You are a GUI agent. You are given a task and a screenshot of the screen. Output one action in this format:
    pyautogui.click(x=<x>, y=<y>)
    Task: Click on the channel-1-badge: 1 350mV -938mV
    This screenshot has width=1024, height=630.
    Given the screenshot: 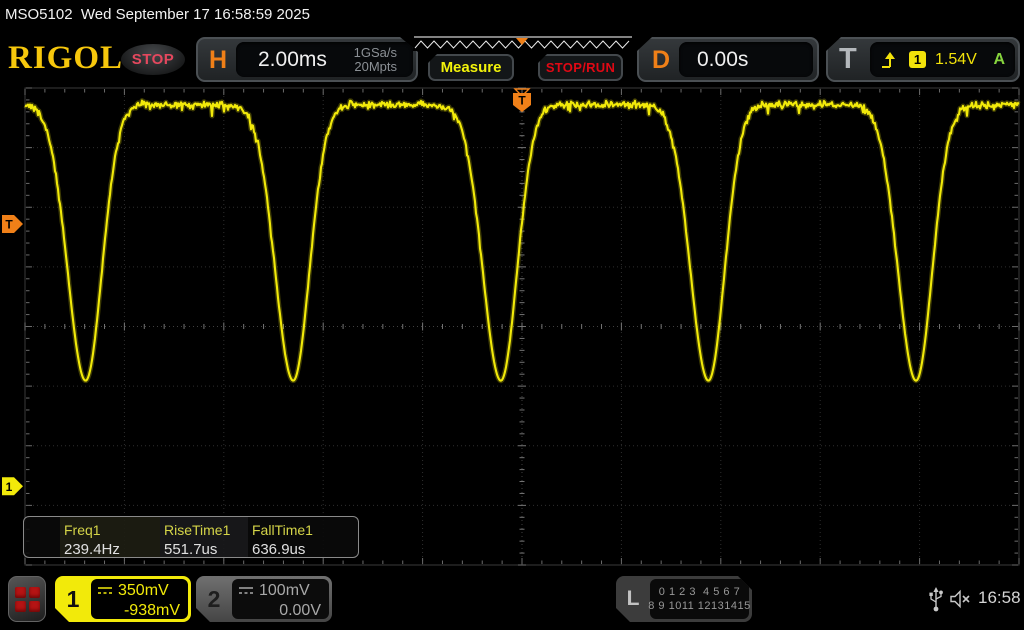 What is the action you would take?
    pyautogui.click(x=123, y=599)
    